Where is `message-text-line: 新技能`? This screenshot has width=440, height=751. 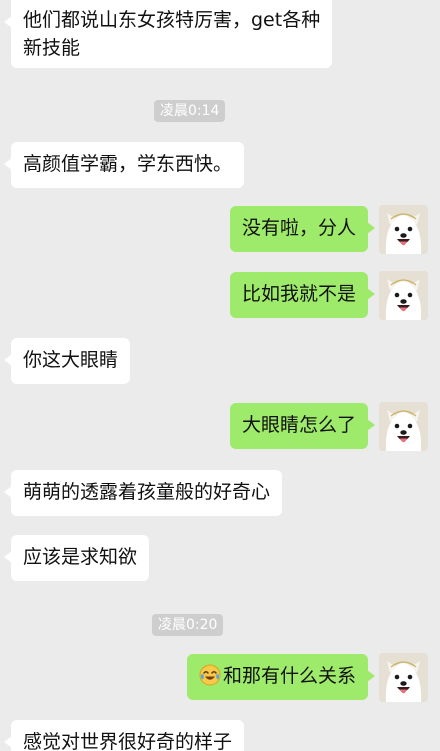
message-text-line: 新技能 is located at coordinates (52, 48).